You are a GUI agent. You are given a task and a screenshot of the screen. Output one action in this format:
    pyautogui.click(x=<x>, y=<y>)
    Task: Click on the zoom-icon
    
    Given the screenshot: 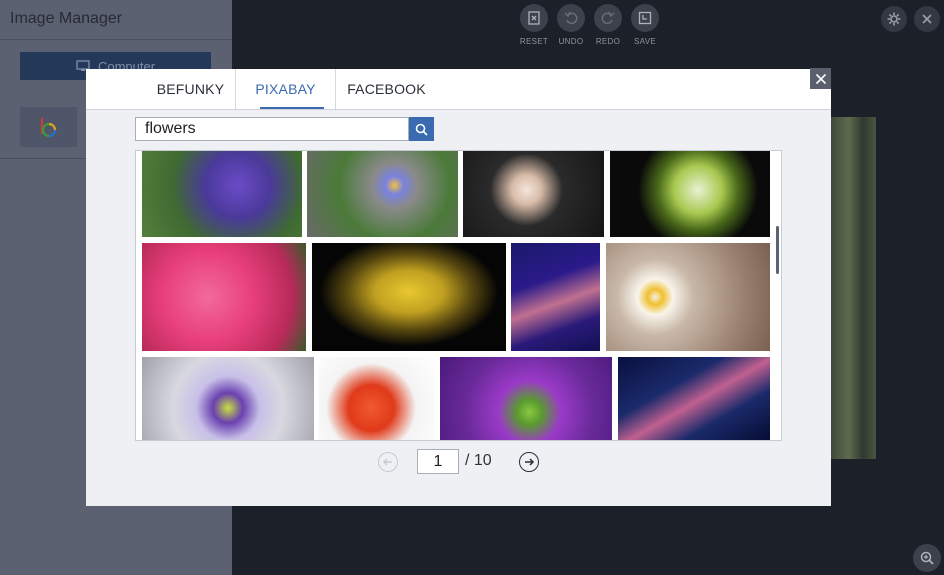 What is the action you would take?
    pyautogui.click(x=927, y=558)
    